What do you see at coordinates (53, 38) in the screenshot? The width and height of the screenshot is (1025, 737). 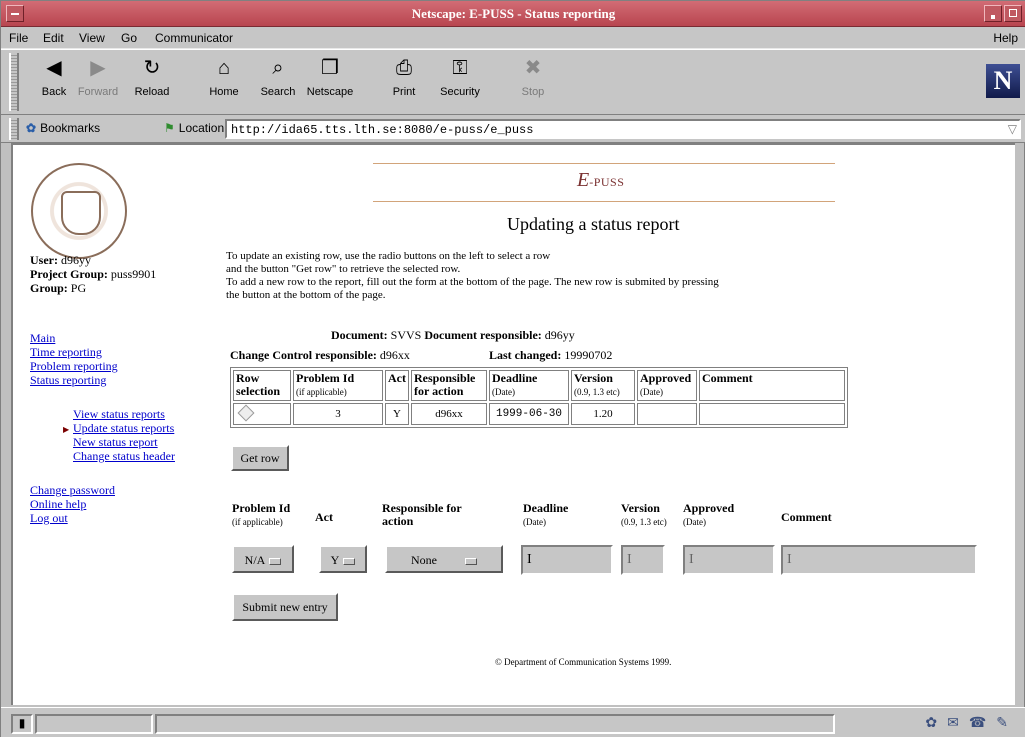 I see `menu-edit: Edit` at bounding box center [53, 38].